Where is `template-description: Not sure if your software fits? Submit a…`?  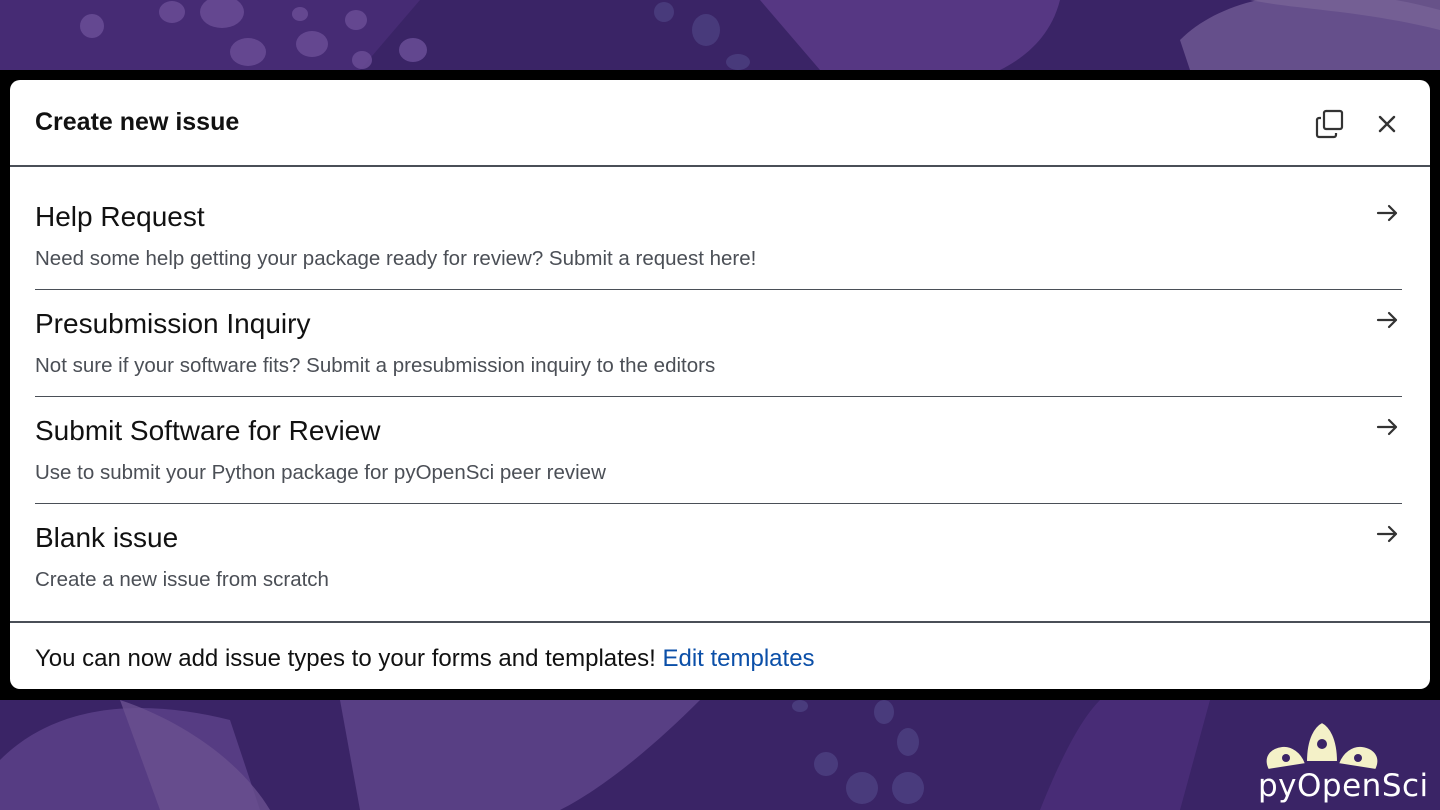 template-description: Not sure if your software fits? Submit a… is located at coordinates (375, 365).